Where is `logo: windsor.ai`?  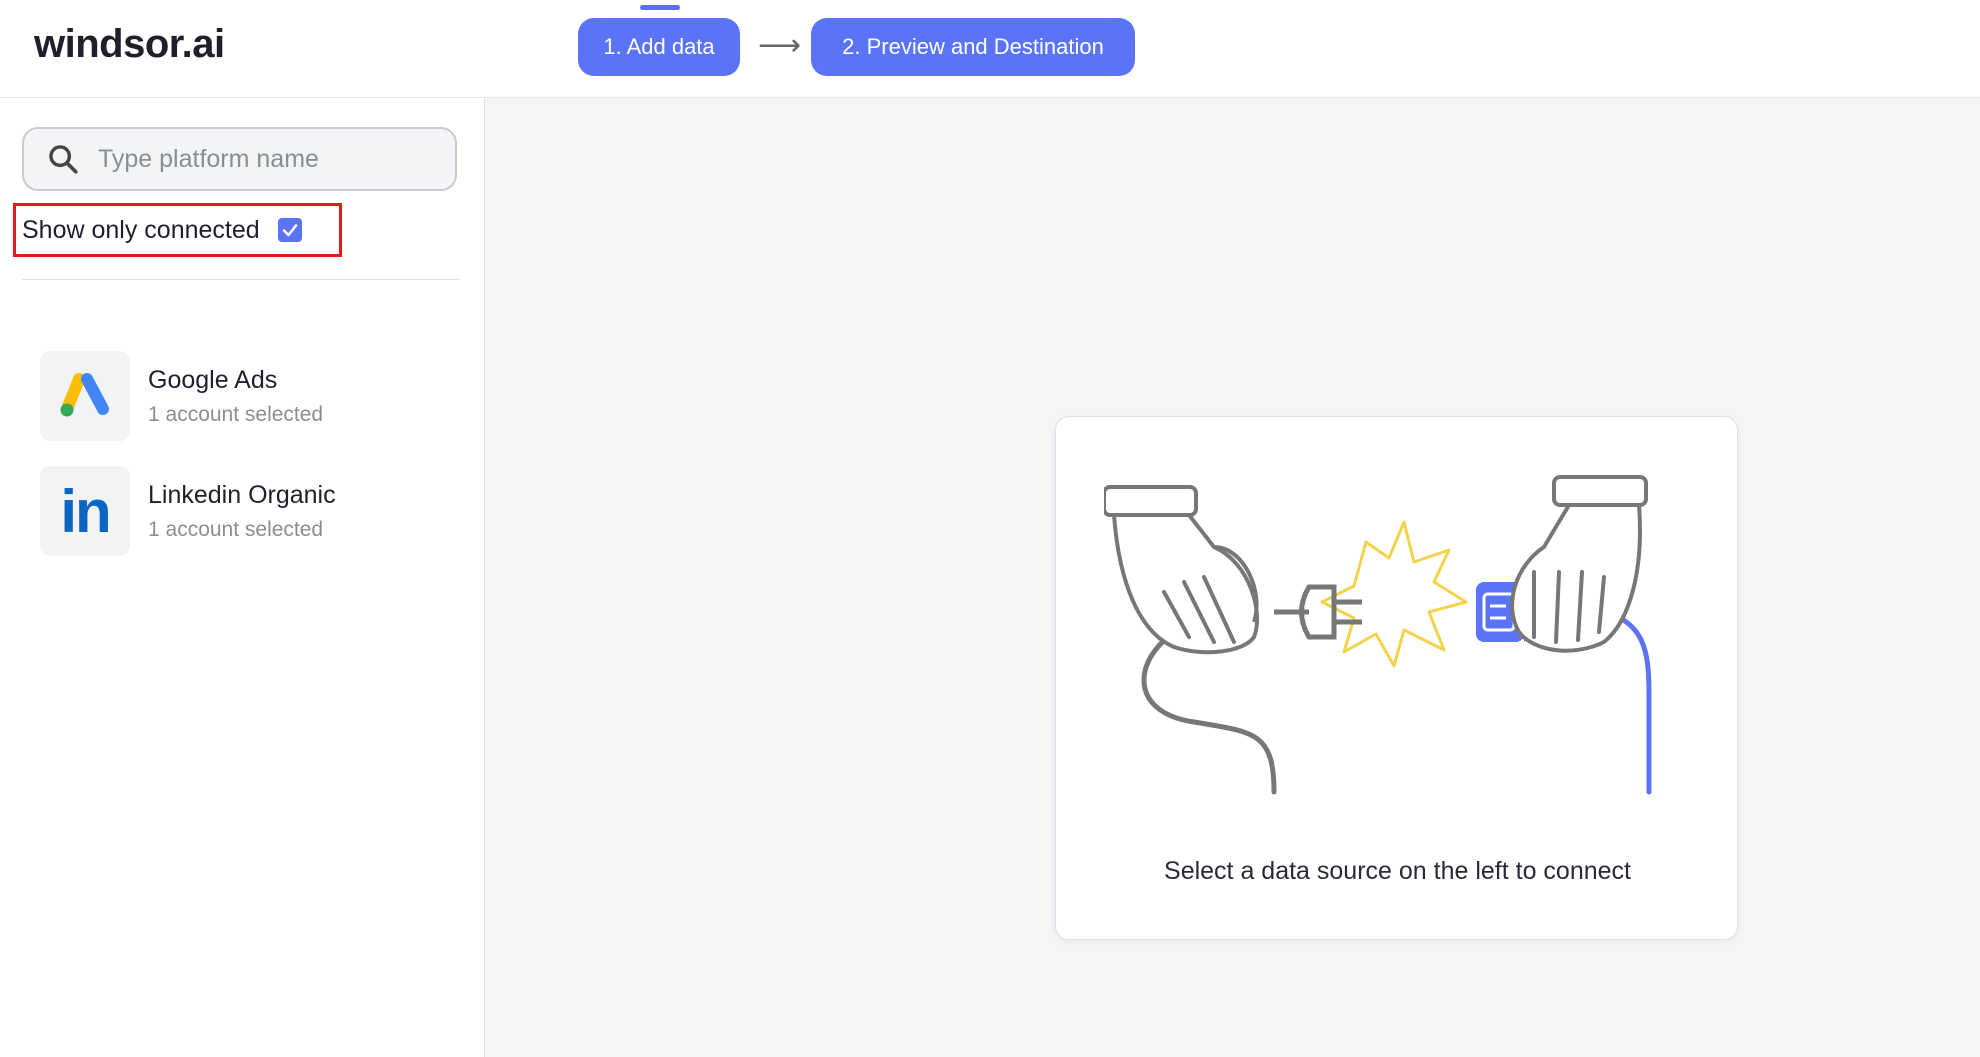
logo: windsor.ai is located at coordinates (129, 44).